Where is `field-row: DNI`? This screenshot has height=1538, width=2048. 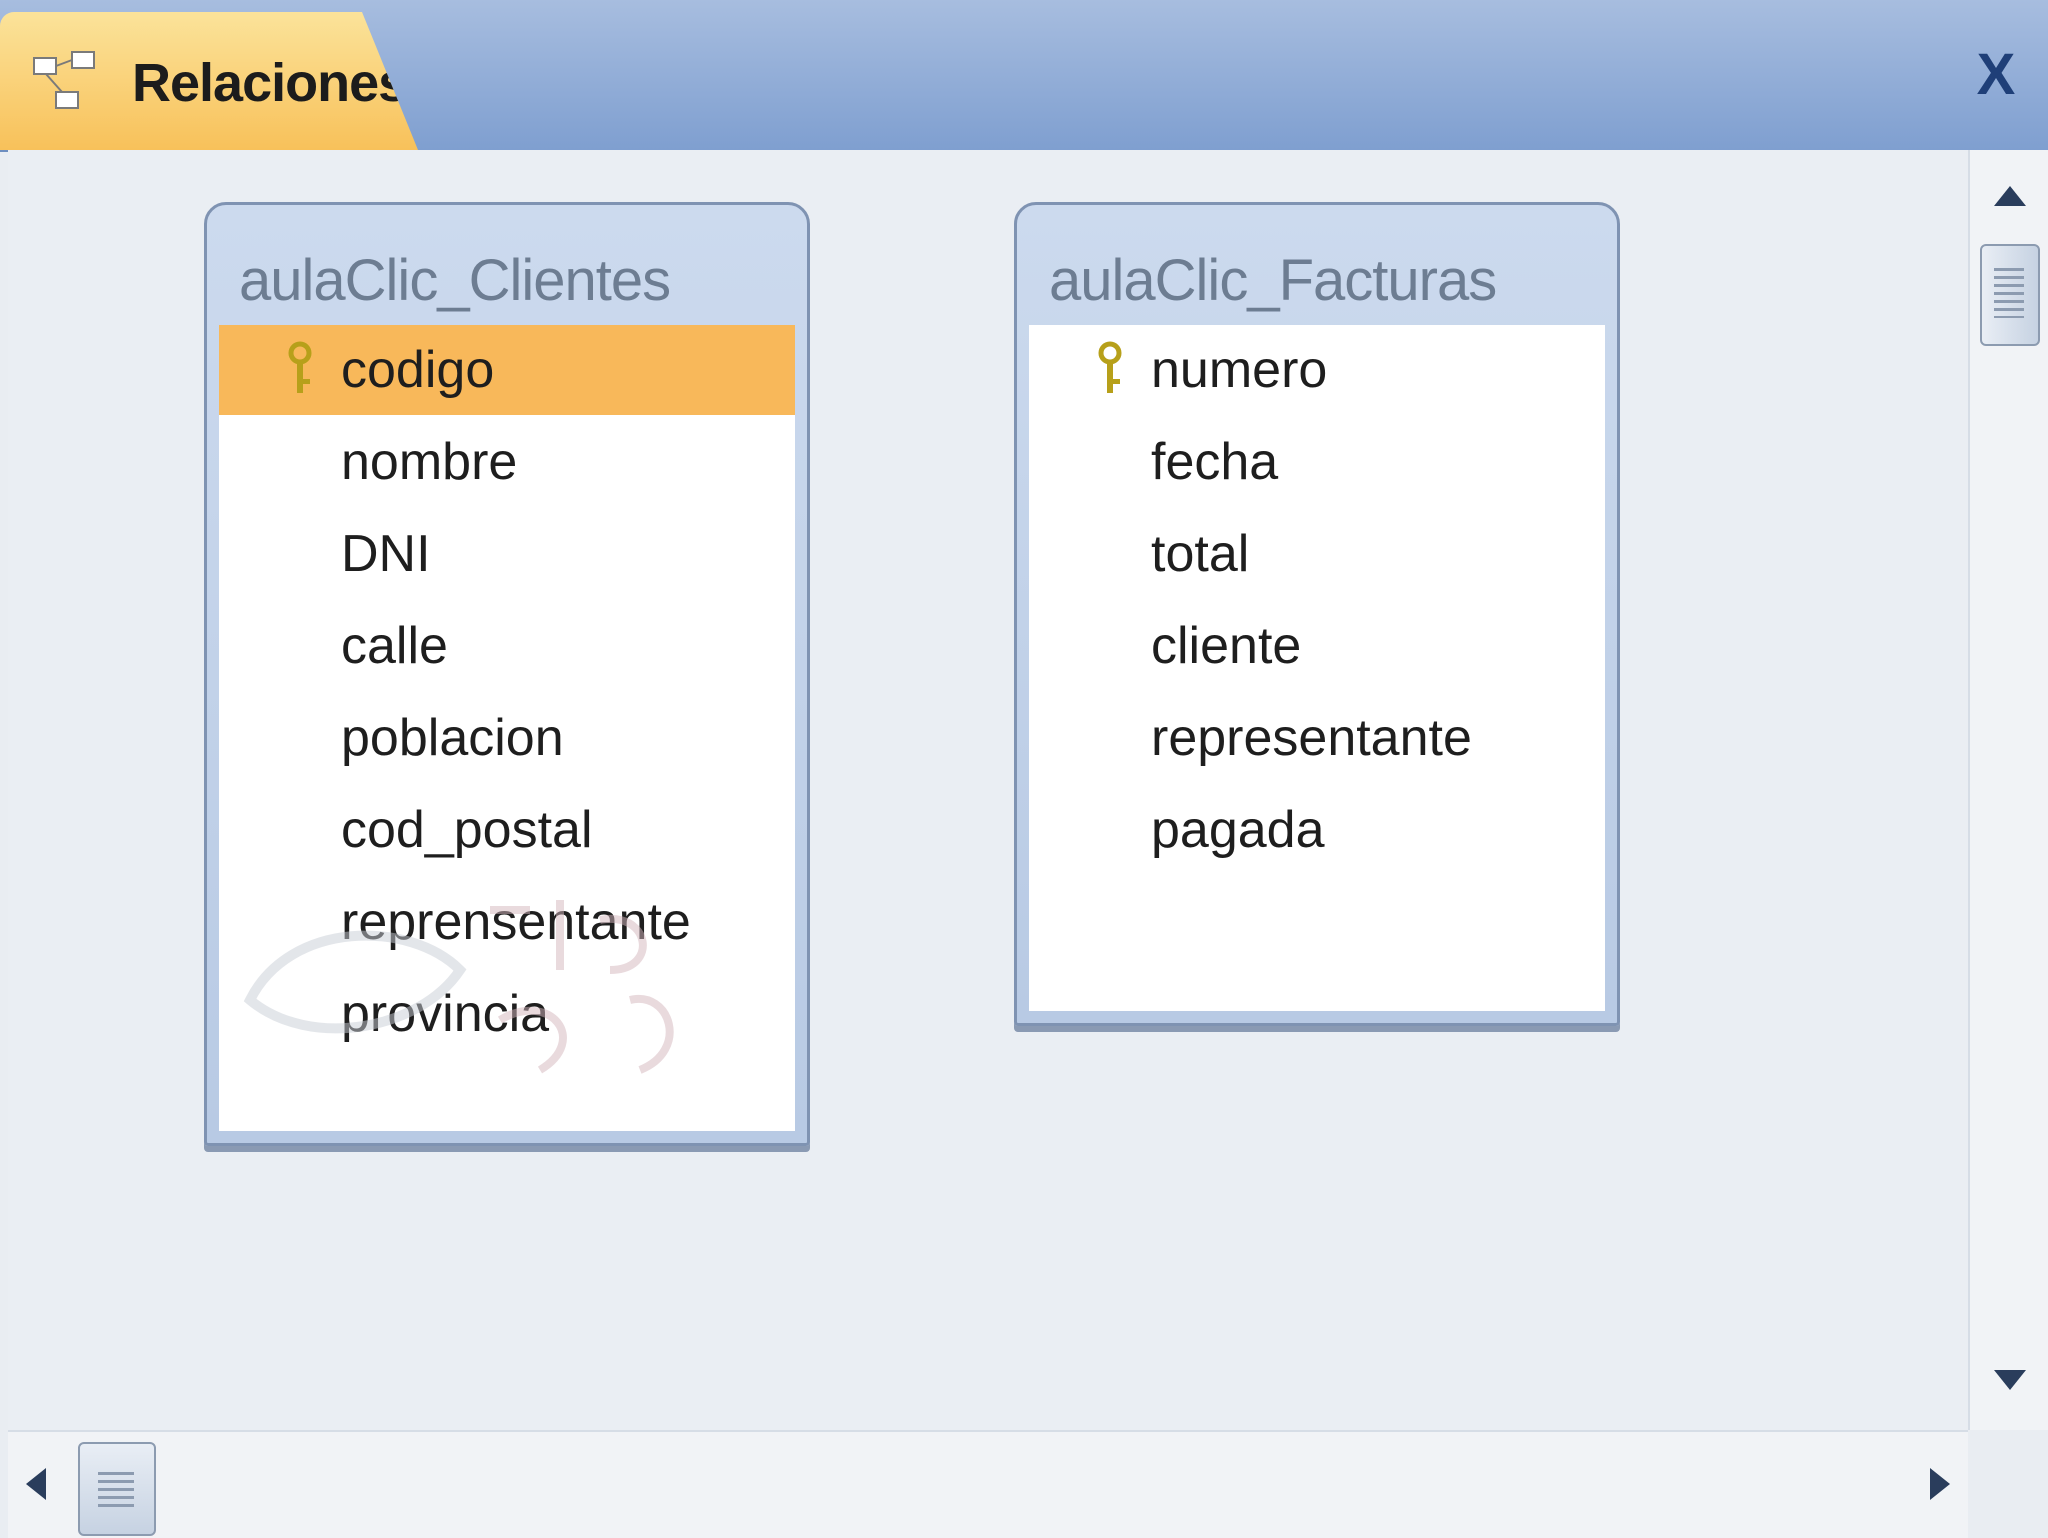 field-row: DNI is located at coordinates (507, 554).